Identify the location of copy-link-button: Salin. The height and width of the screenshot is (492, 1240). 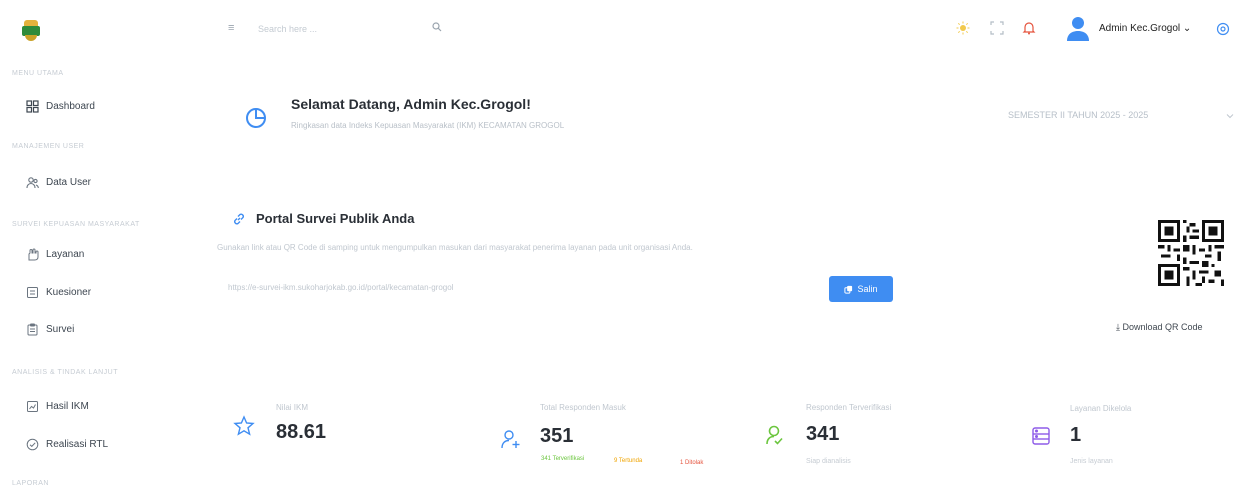
(861, 289).